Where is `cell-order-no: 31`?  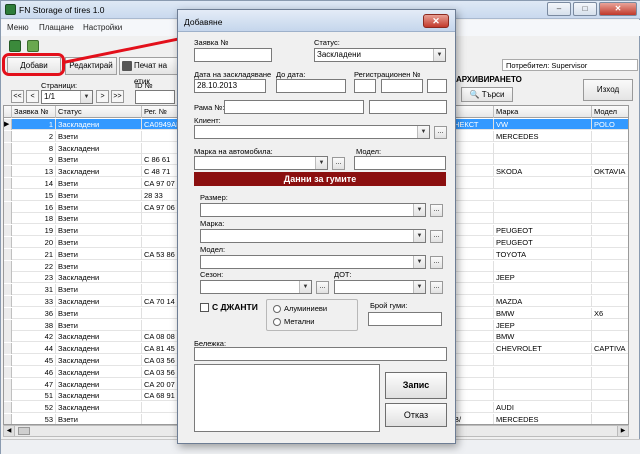
cell-order-no: 31 is located at coordinates (34, 290).